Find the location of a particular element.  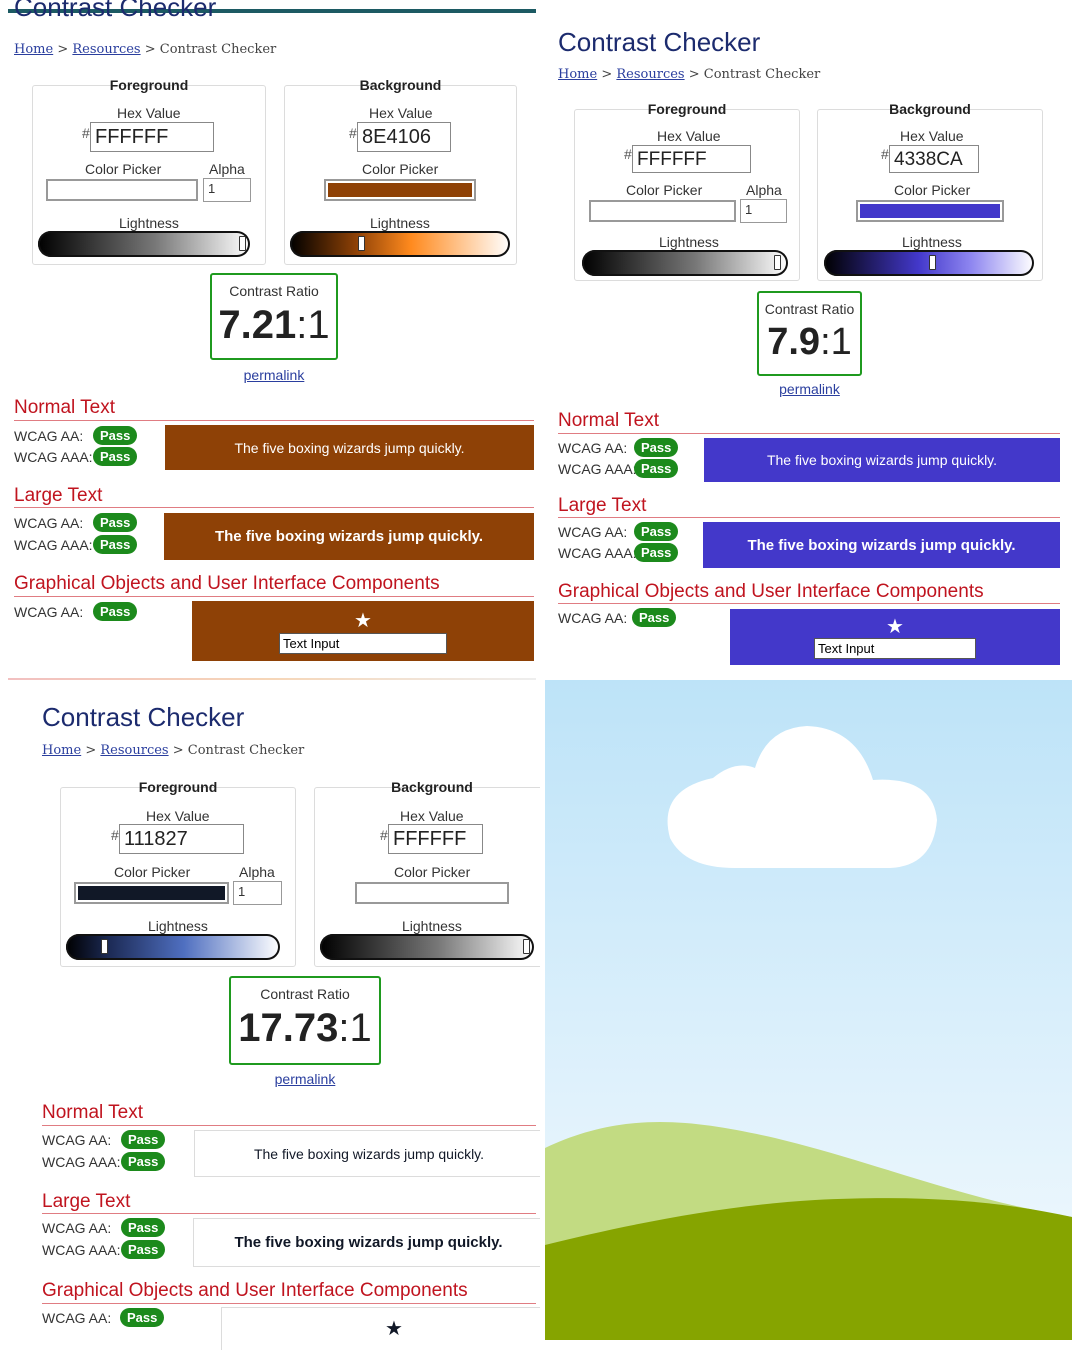

star-icon: ★ is located at coordinates (363, 621).